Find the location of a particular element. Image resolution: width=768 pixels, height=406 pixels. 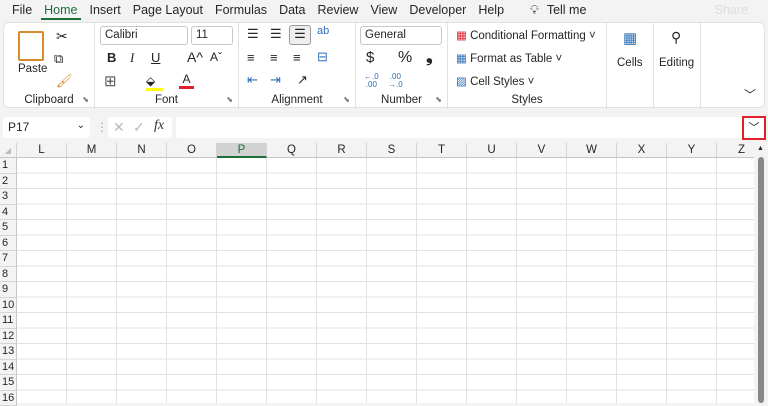

italic-button: I is located at coordinates (132, 58).